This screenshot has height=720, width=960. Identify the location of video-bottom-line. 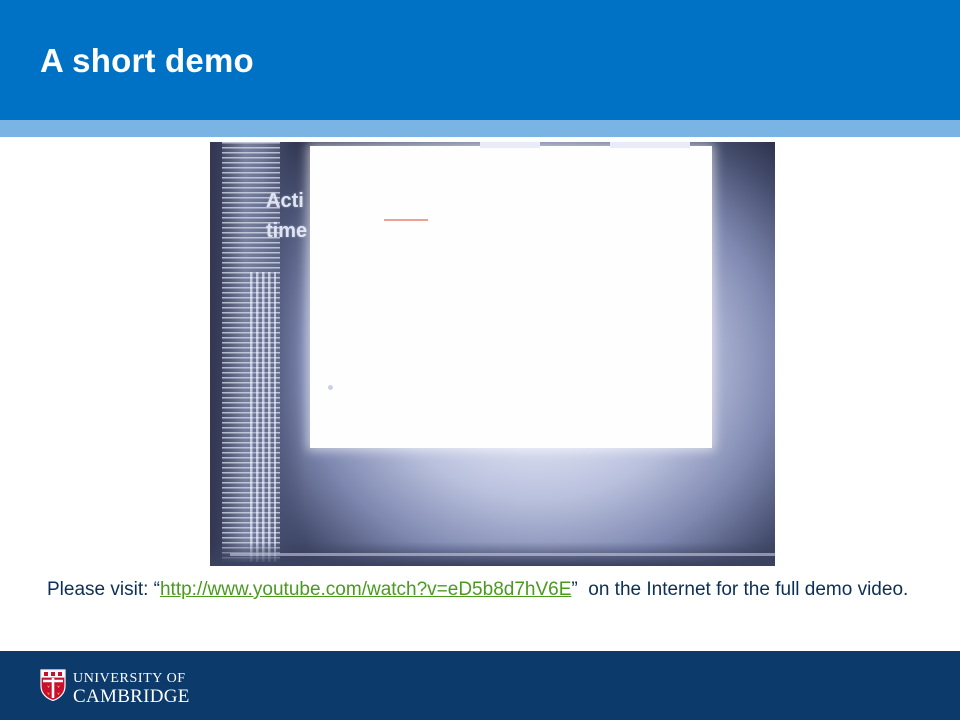
(502, 554).